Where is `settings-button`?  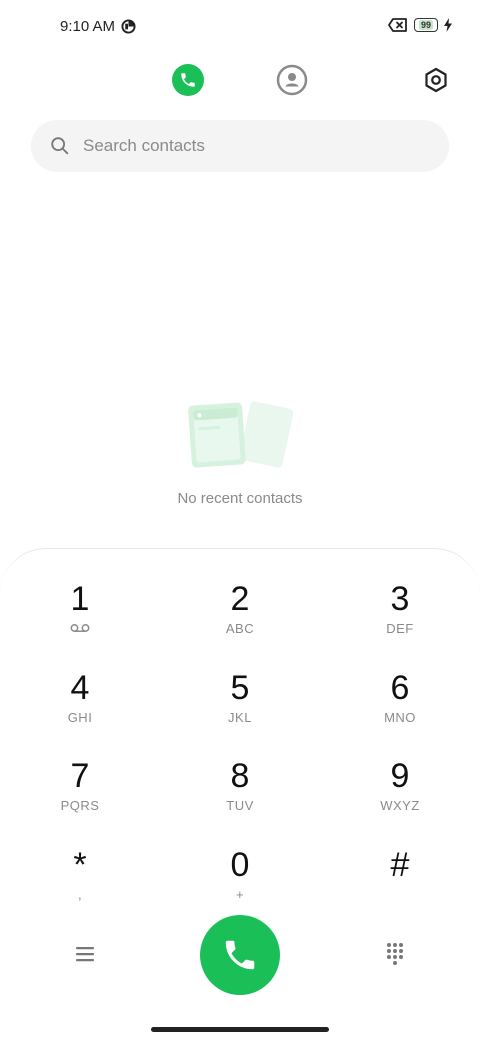 settings-button is located at coordinates (436, 80).